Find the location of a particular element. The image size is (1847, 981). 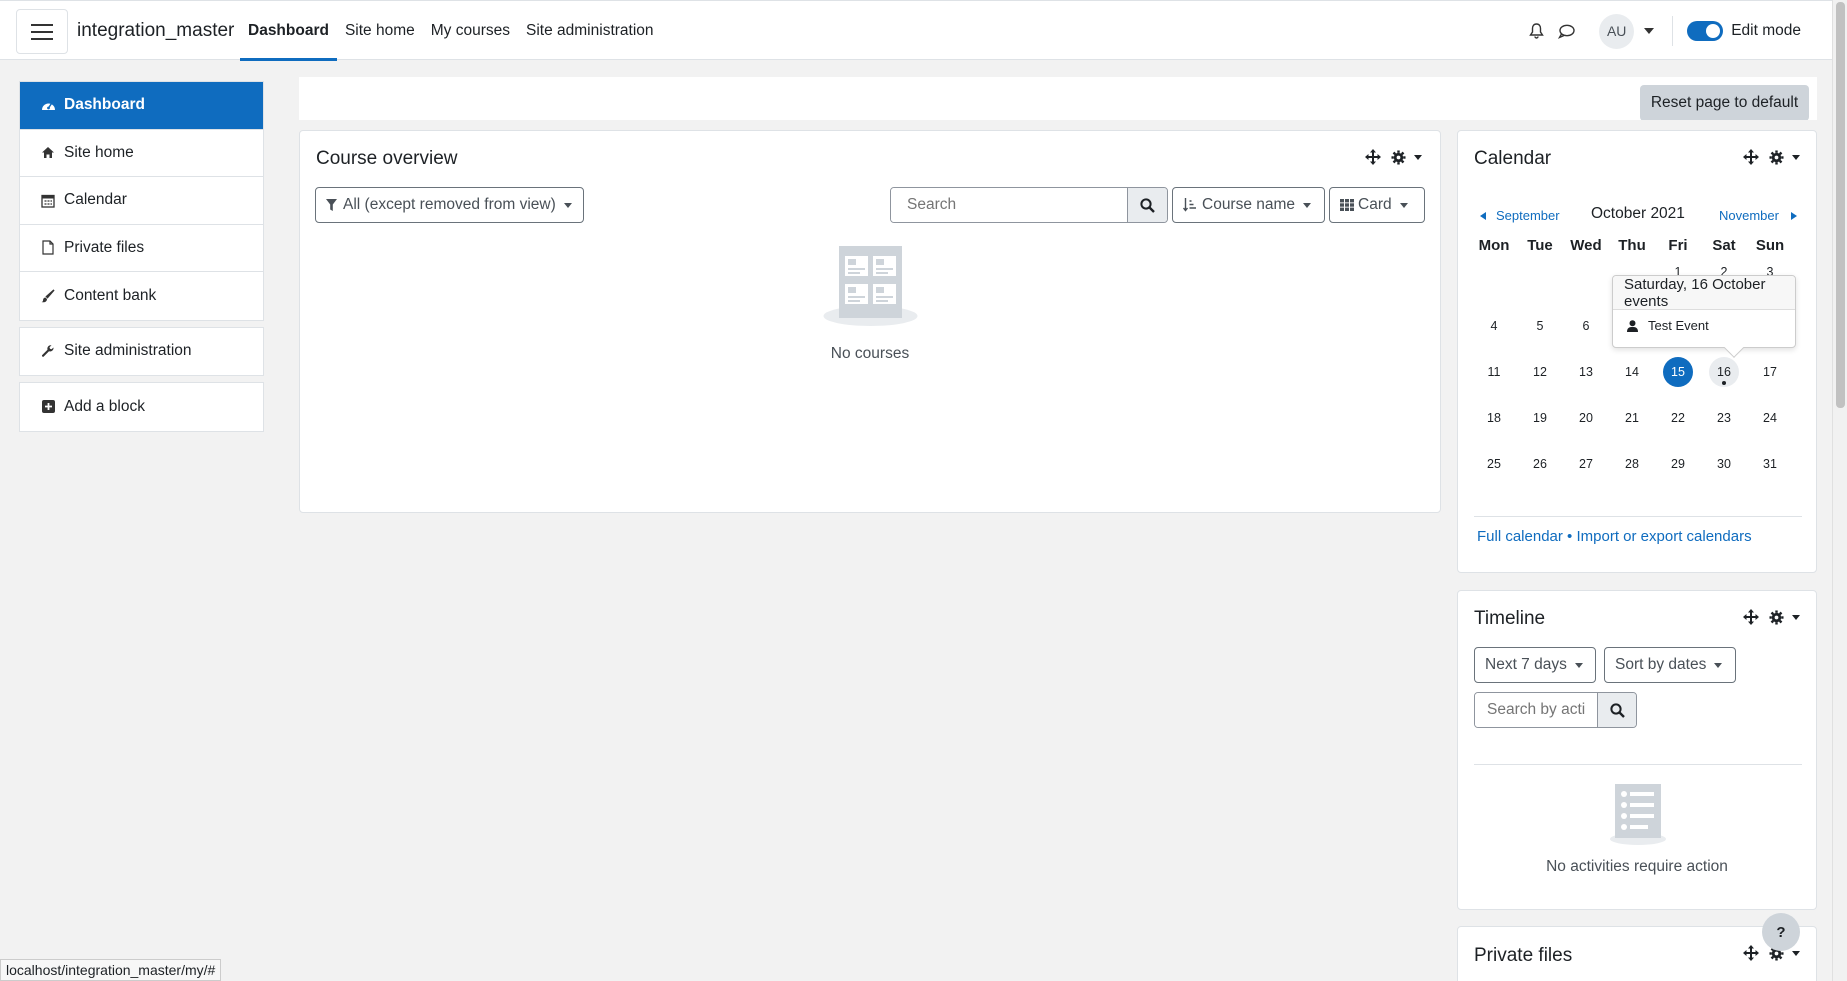

no-activities-illustration-icon is located at coordinates (1638, 814).